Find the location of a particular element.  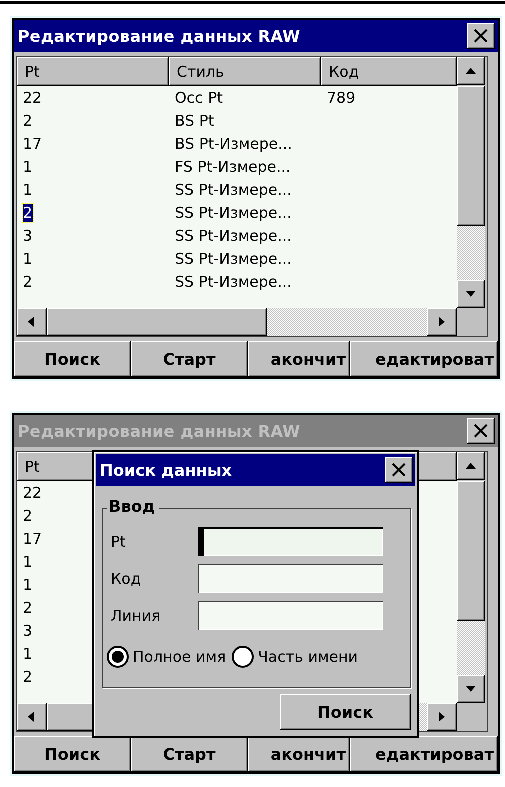

field-label: Код is located at coordinates (126, 579).